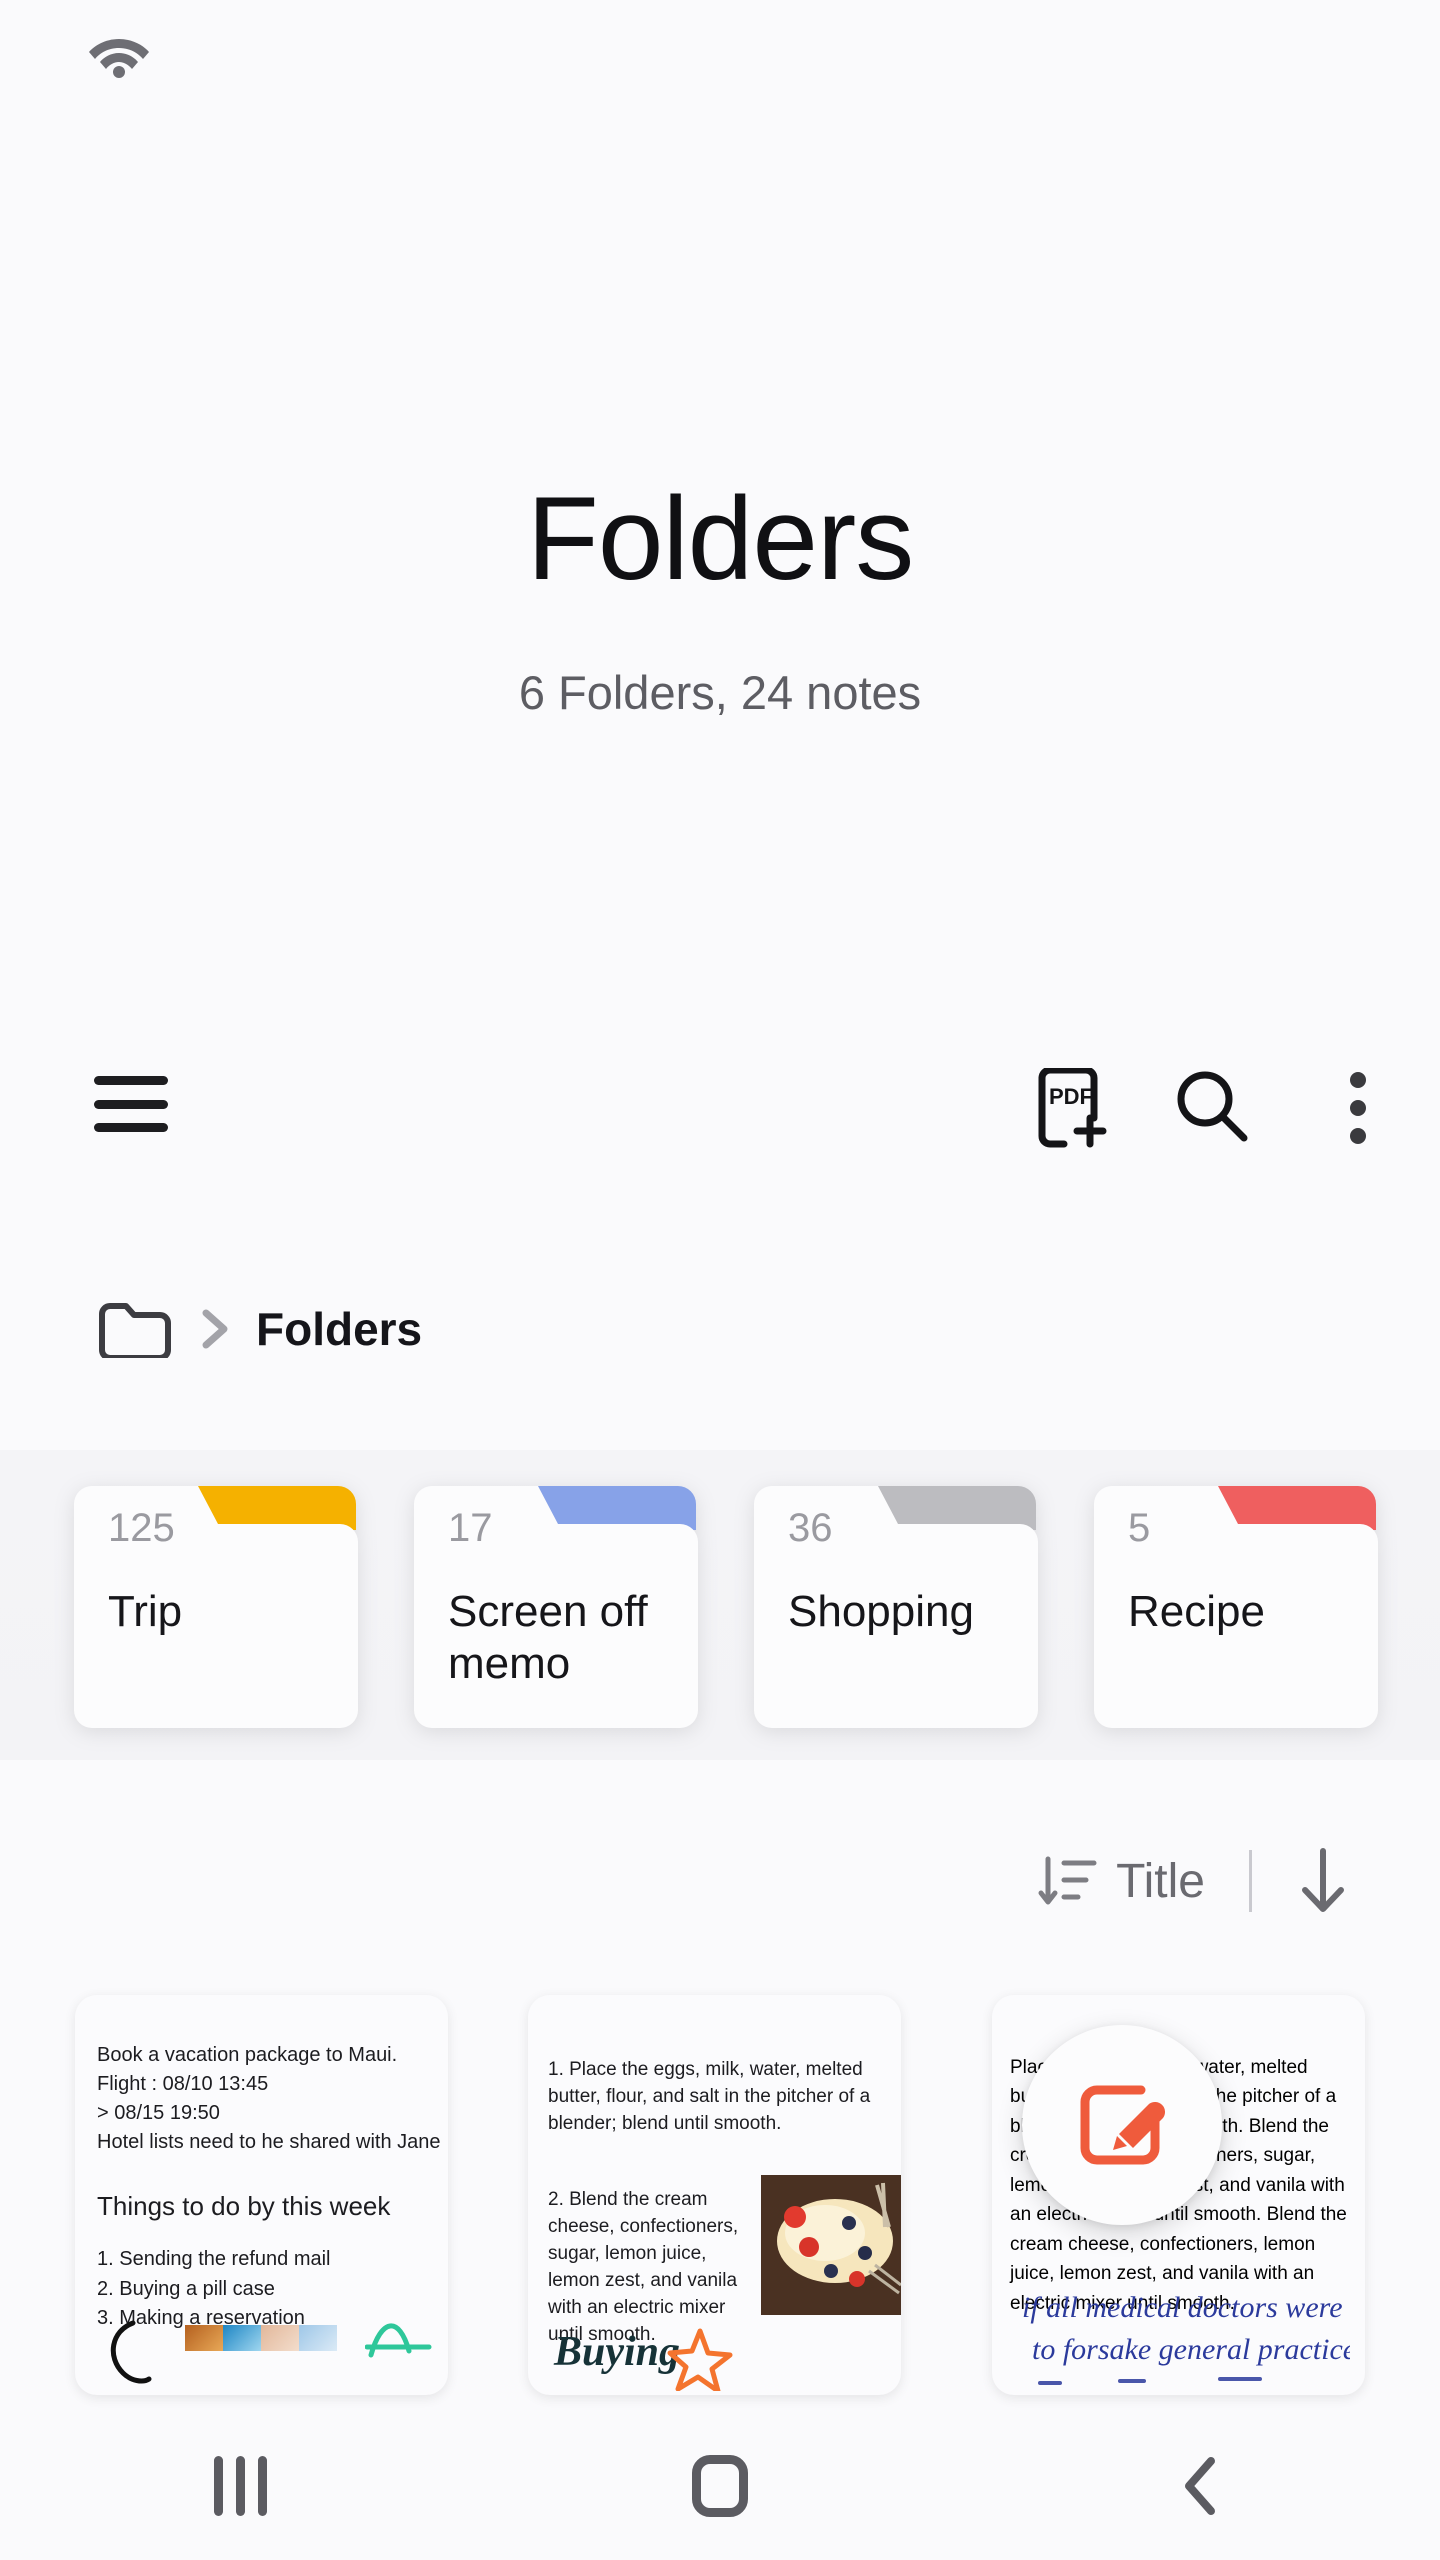 The image size is (1440, 2560). What do you see at coordinates (831, 2245) in the screenshot?
I see `note-photo` at bounding box center [831, 2245].